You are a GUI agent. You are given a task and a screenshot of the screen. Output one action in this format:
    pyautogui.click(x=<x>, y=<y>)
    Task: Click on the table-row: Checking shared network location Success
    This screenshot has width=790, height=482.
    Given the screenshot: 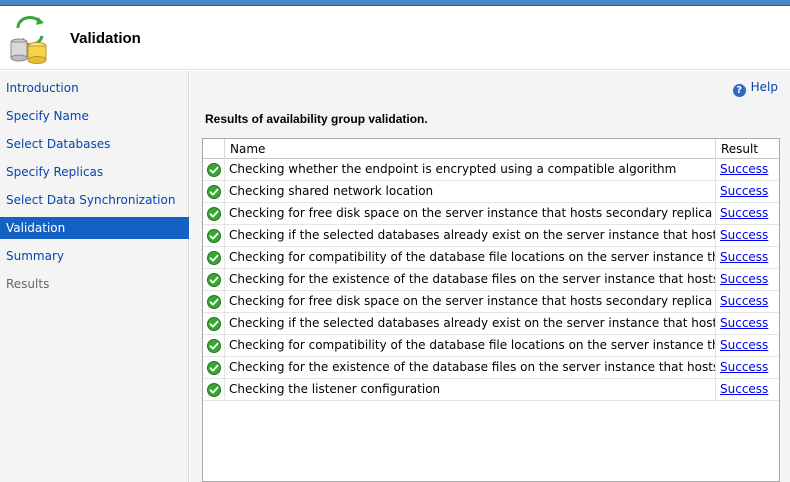 What is the action you would take?
    pyautogui.click(x=491, y=192)
    